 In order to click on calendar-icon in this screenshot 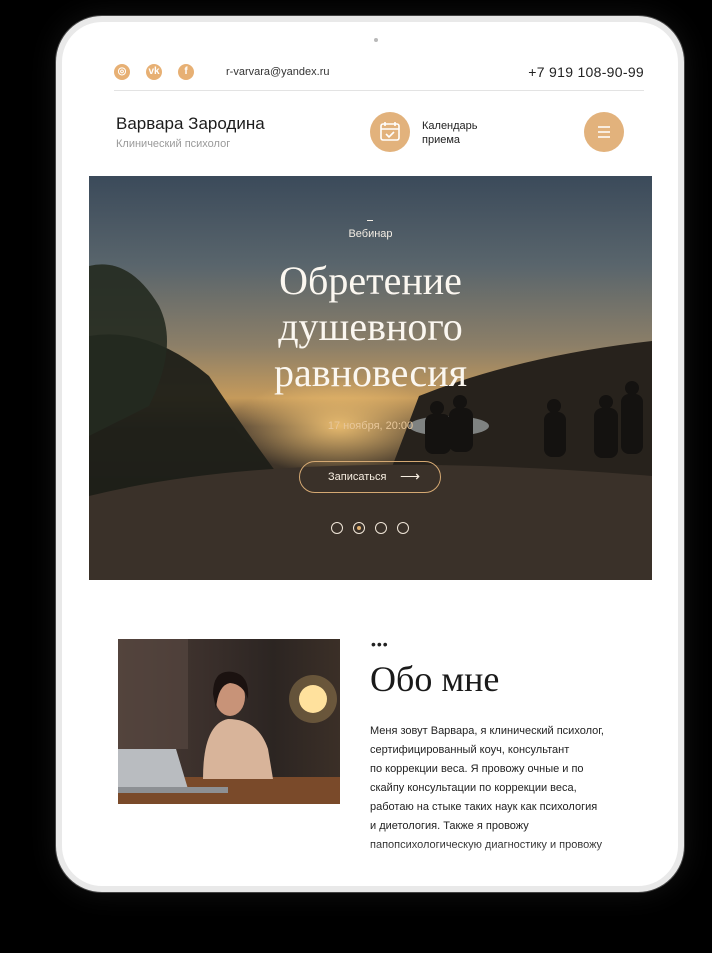, I will do `click(390, 131)`.